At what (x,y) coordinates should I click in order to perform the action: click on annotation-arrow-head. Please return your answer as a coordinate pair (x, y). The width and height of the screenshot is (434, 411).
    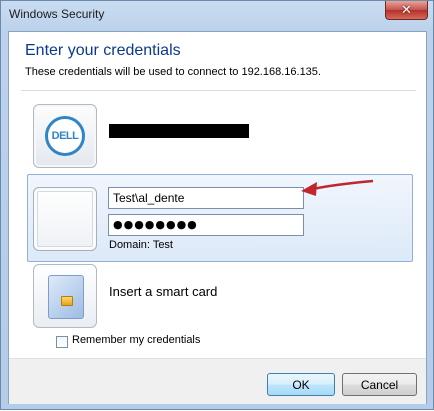
    Looking at the image, I should click on (309, 189).